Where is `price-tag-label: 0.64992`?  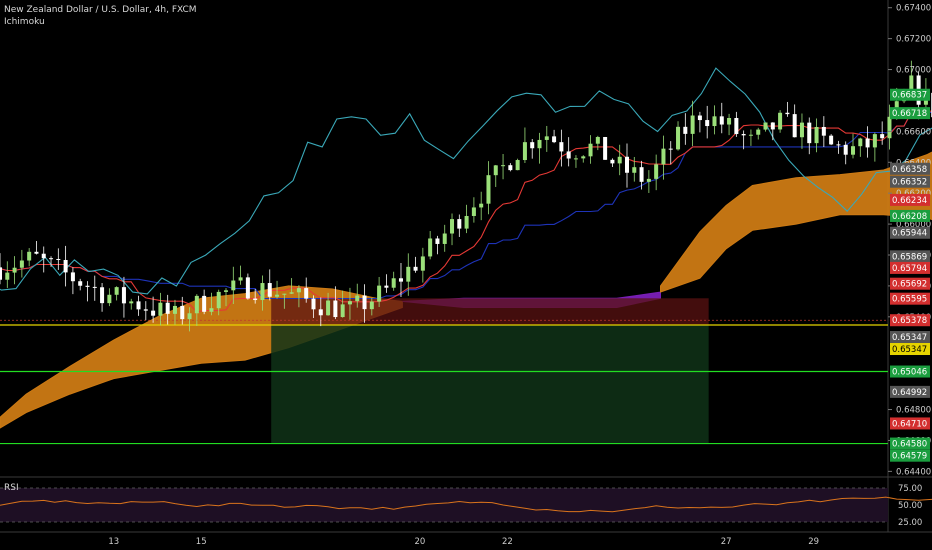 price-tag-label: 0.64992 is located at coordinates (909, 393).